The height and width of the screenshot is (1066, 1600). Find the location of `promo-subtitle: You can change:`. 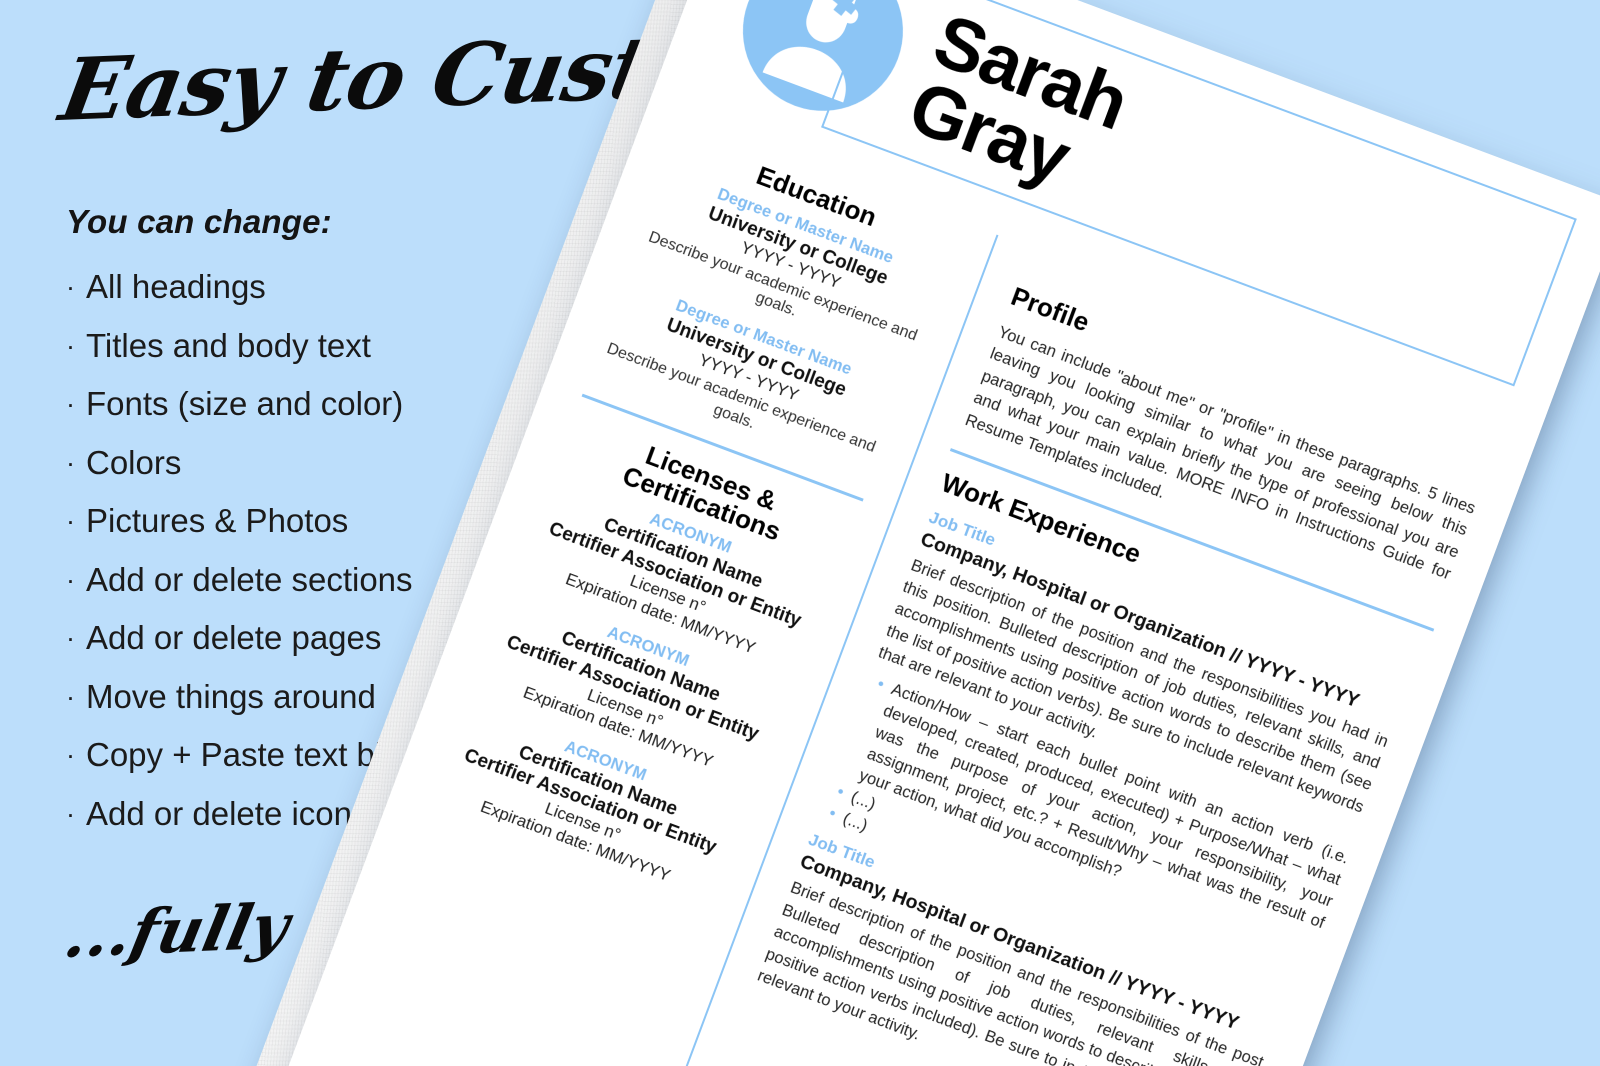

promo-subtitle: You can change: is located at coordinates (199, 221).